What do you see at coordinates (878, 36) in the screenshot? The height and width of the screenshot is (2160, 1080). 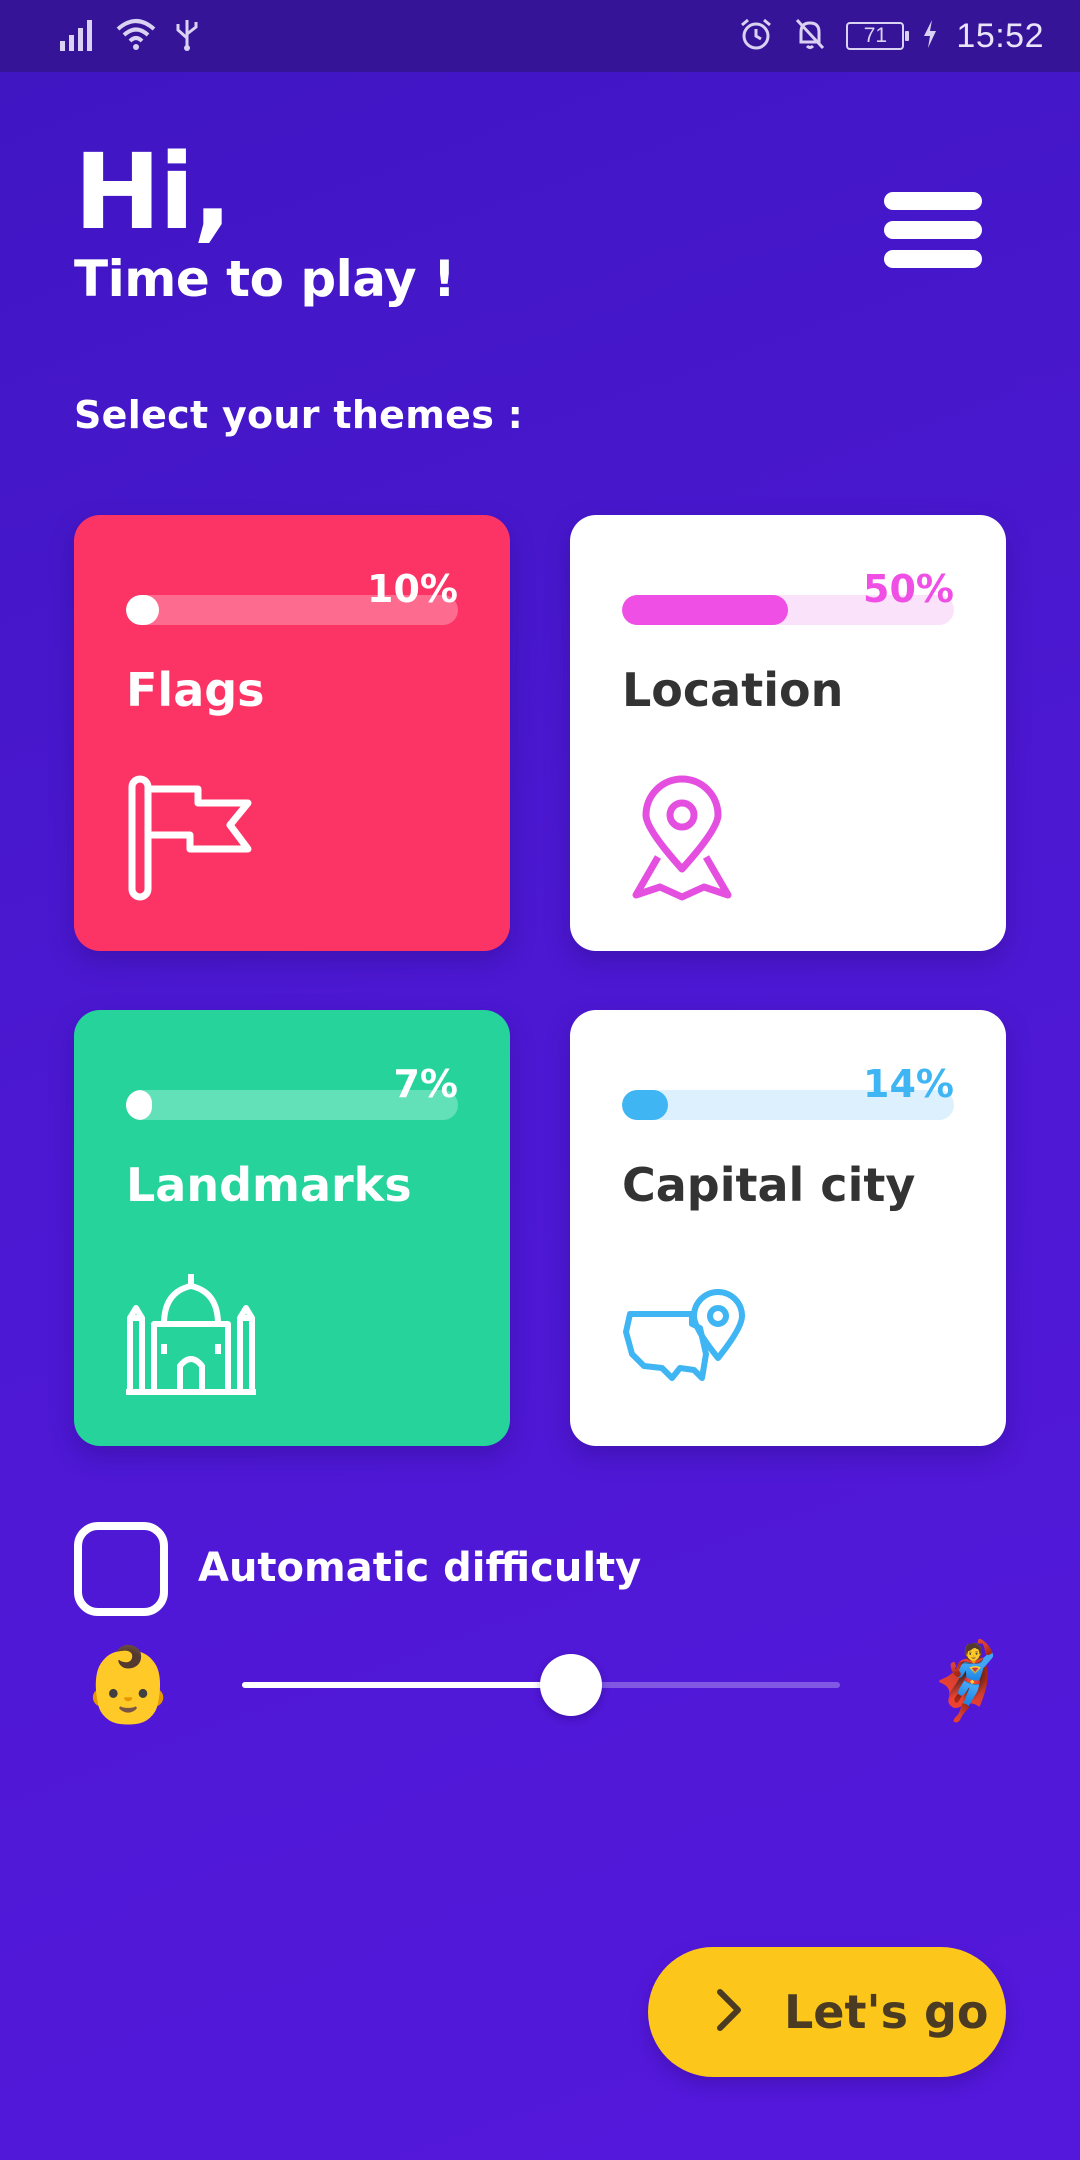 I see `battery-icon: 71` at bounding box center [878, 36].